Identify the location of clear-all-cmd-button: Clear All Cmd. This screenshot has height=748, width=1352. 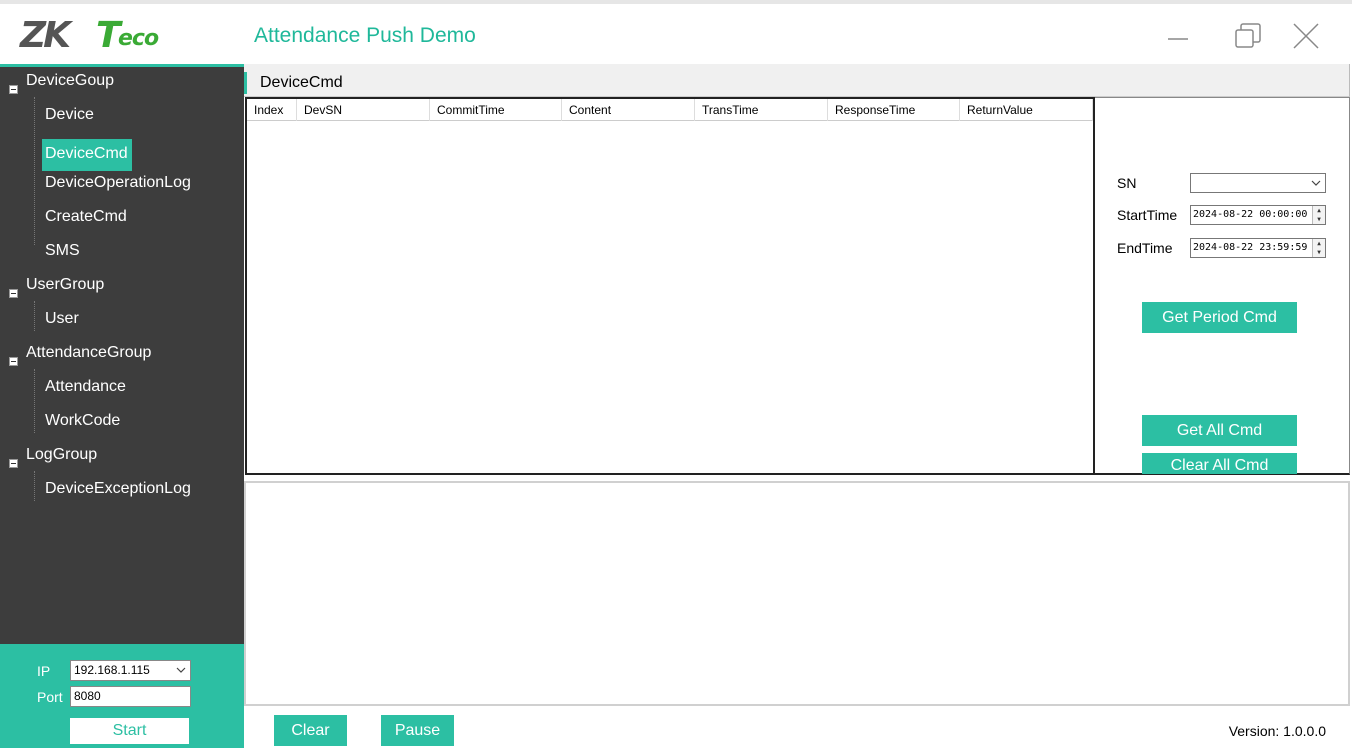
(1219, 463).